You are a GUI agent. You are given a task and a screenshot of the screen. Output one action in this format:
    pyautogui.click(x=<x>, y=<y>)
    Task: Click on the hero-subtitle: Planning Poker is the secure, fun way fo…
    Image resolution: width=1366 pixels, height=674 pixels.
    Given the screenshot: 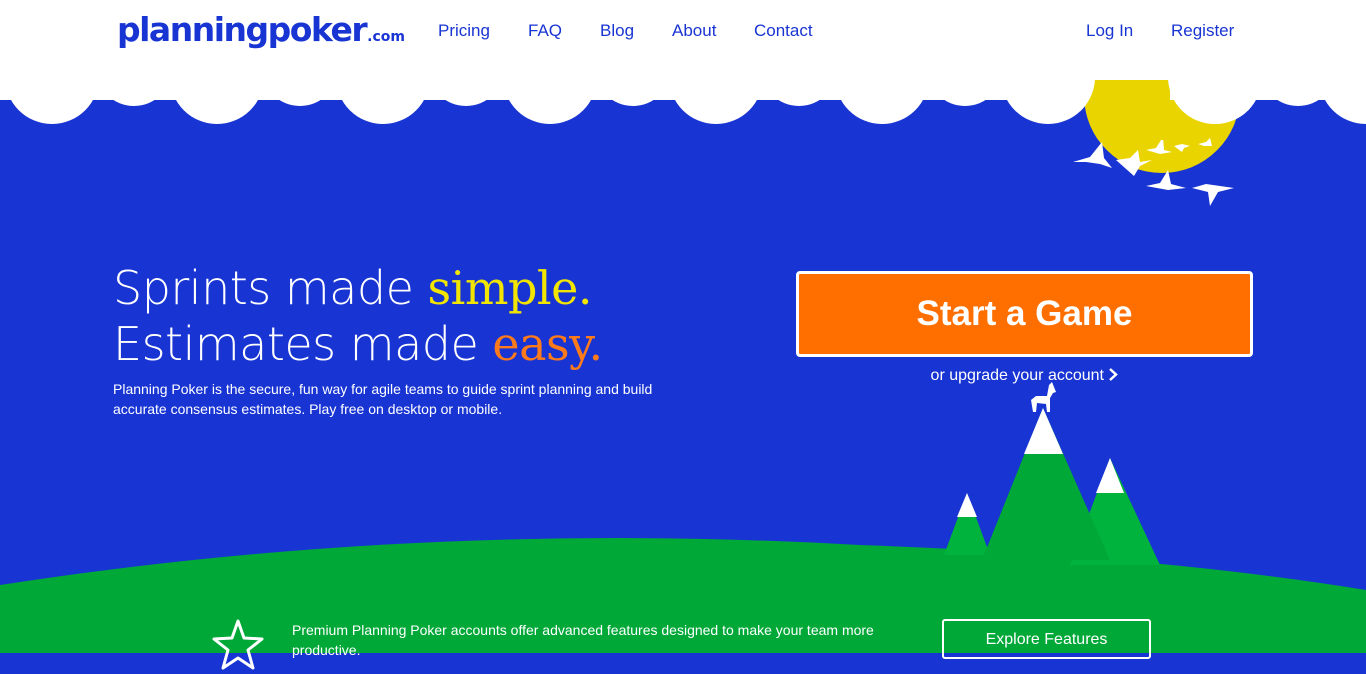 What is the action you would take?
    pyautogui.click(x=383, y=399)
    